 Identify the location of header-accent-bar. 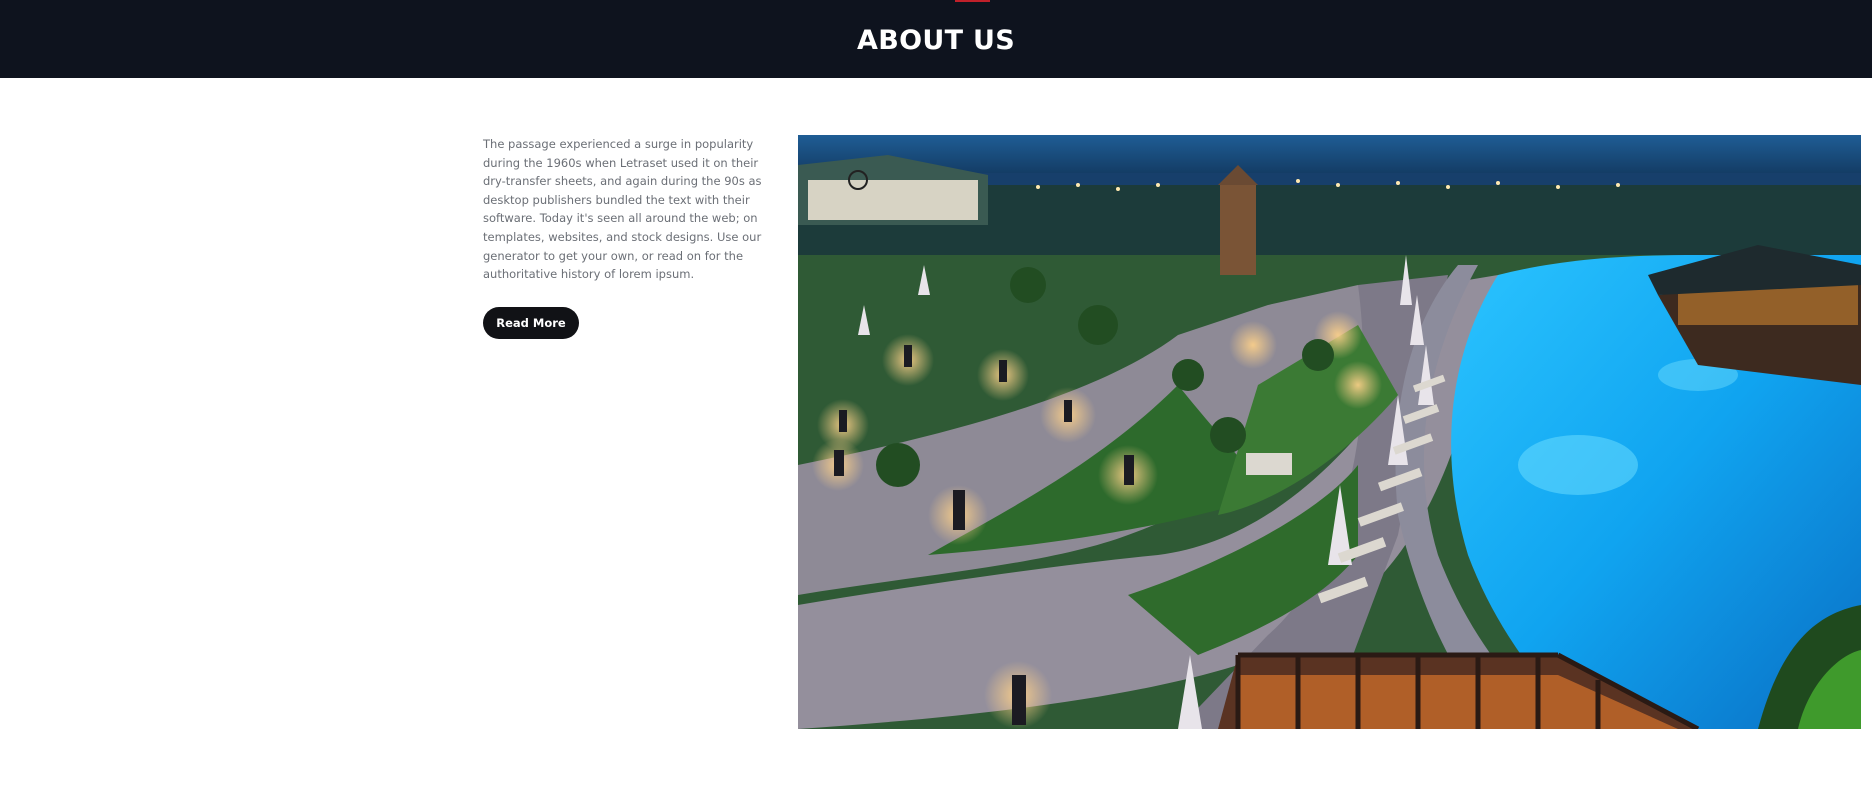
(972, 1).